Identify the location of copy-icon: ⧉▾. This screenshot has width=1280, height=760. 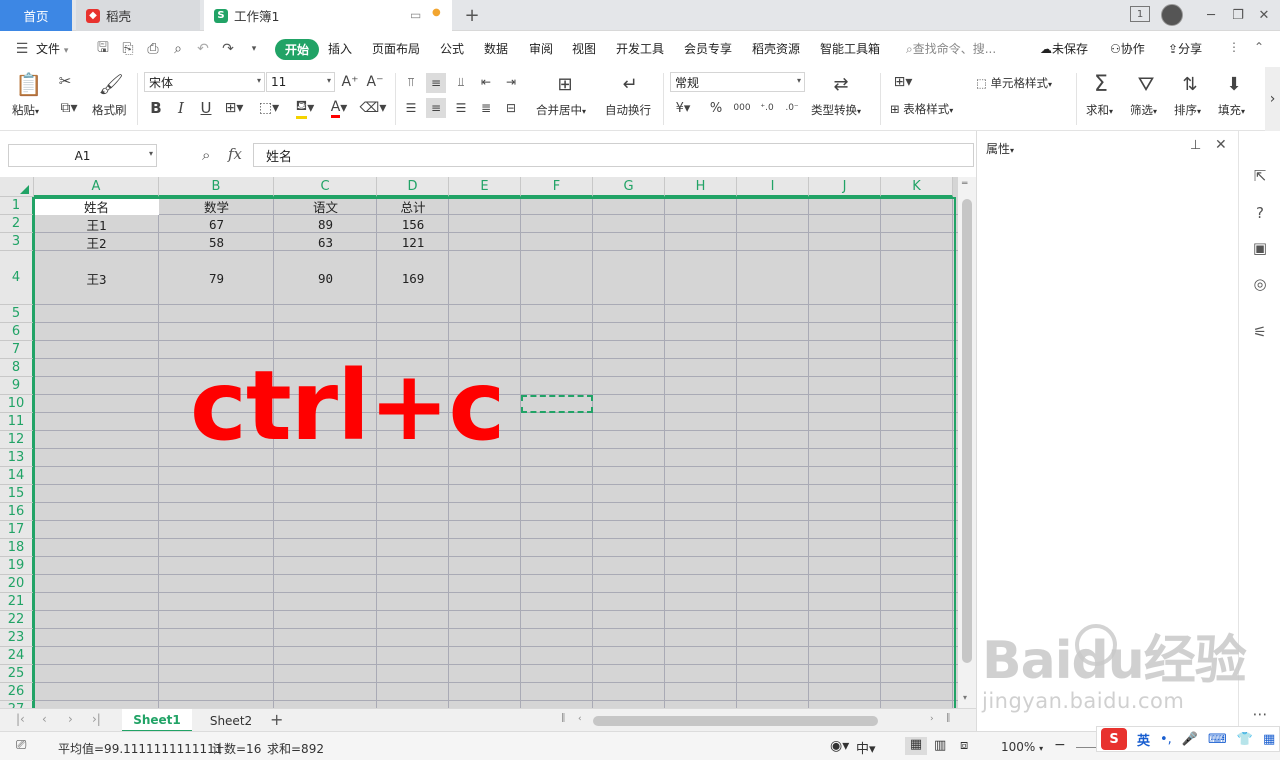
(69, 108).